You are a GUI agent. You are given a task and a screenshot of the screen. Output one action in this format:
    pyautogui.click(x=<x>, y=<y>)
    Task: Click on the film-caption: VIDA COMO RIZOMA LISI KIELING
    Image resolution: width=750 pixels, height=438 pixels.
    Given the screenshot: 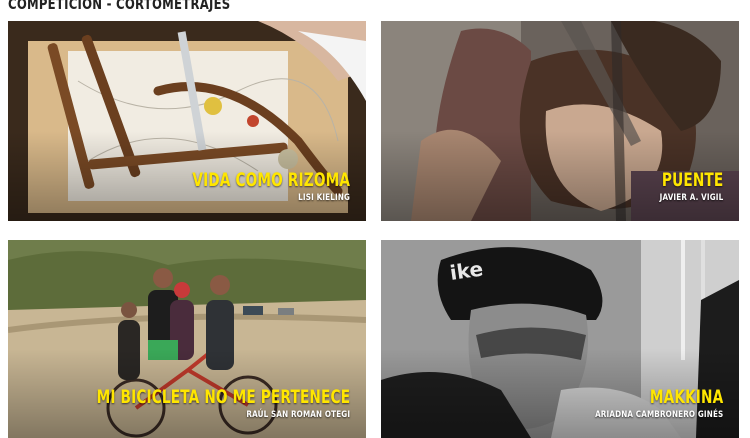 What is the action you would take?
    pyautogui.click(x=240, y=186)
    